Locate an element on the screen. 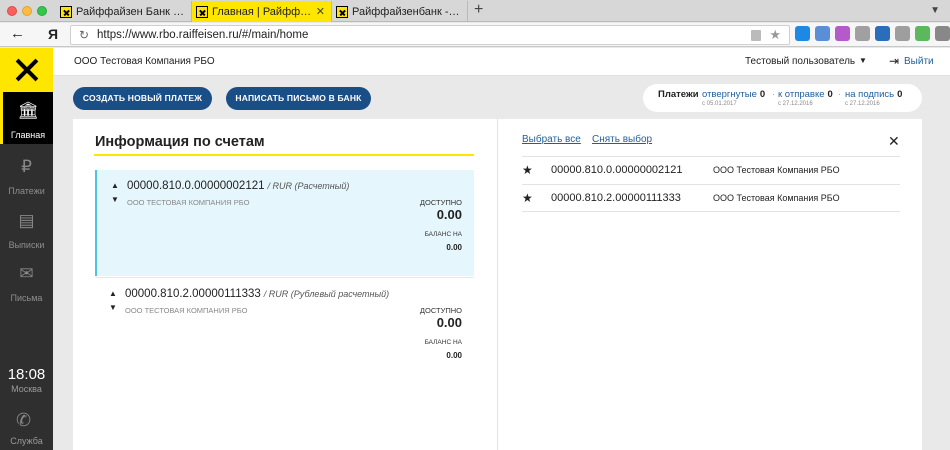  sidebar-item-label: Выписки is located at coordinates (26, 245).